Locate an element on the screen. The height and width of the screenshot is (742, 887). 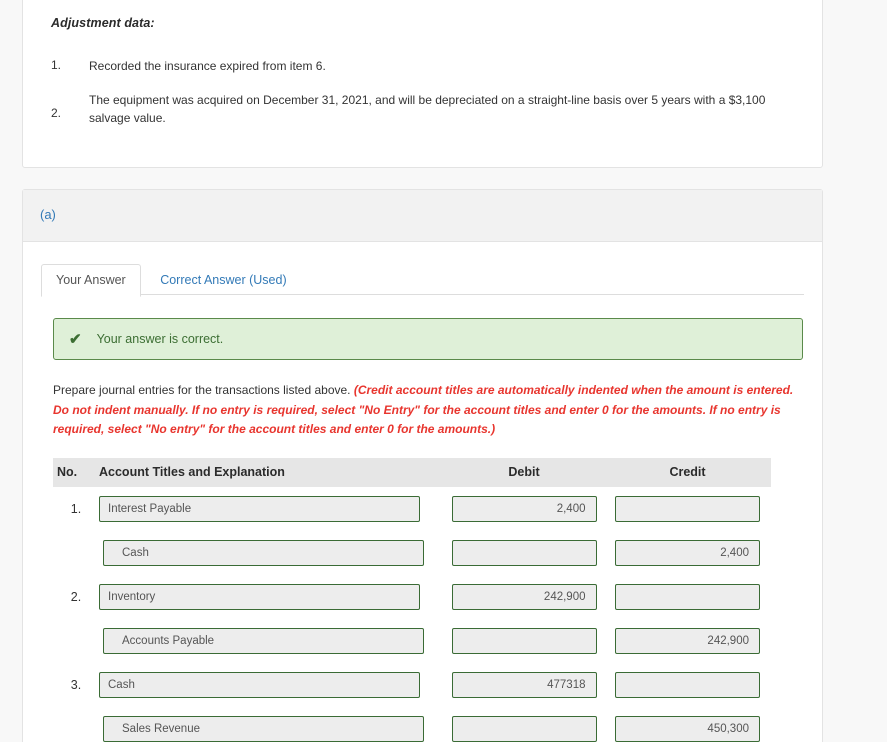
entry-number: 2. is located at coordinates (76, 596).